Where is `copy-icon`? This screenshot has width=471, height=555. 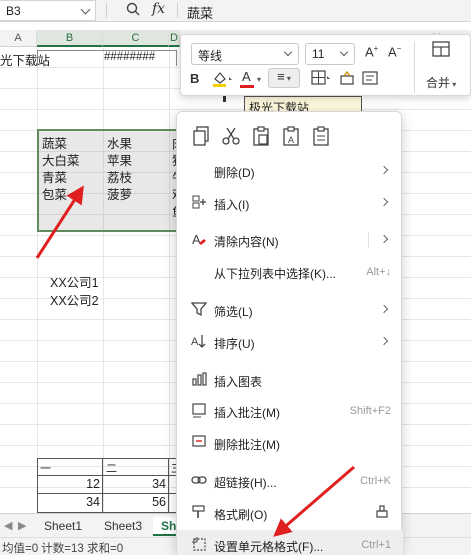
copy-icon is located at coordinates (201, 137).